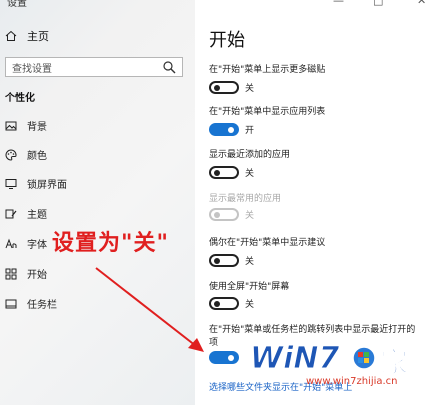 The height and width of the screenshot is (405, 439). I want to click on annotation-text: 设置为"关", so click(110, 243).